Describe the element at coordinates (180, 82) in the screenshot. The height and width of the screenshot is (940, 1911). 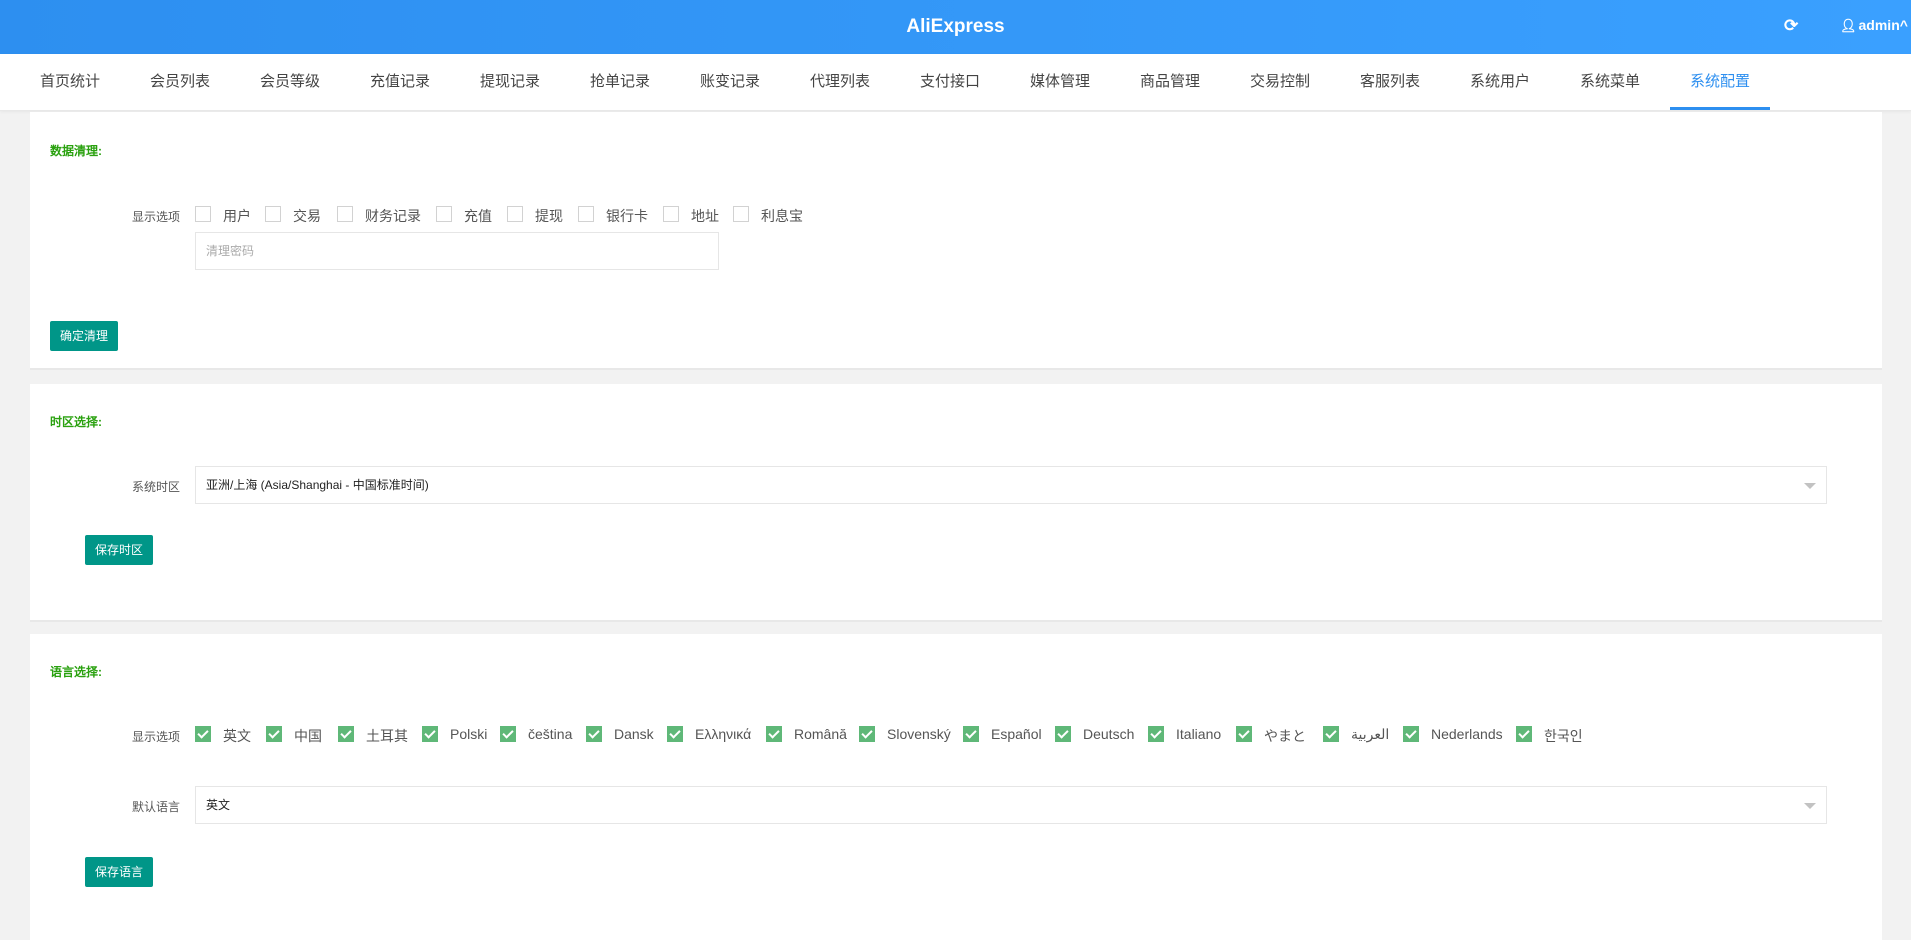
I see `tab-member-list: 会员列表` at that location.